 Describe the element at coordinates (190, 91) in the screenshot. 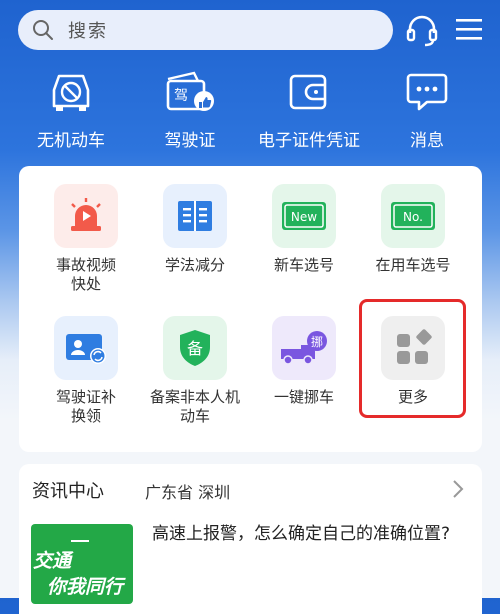

I see `license-like-icon: 驾` at that location.